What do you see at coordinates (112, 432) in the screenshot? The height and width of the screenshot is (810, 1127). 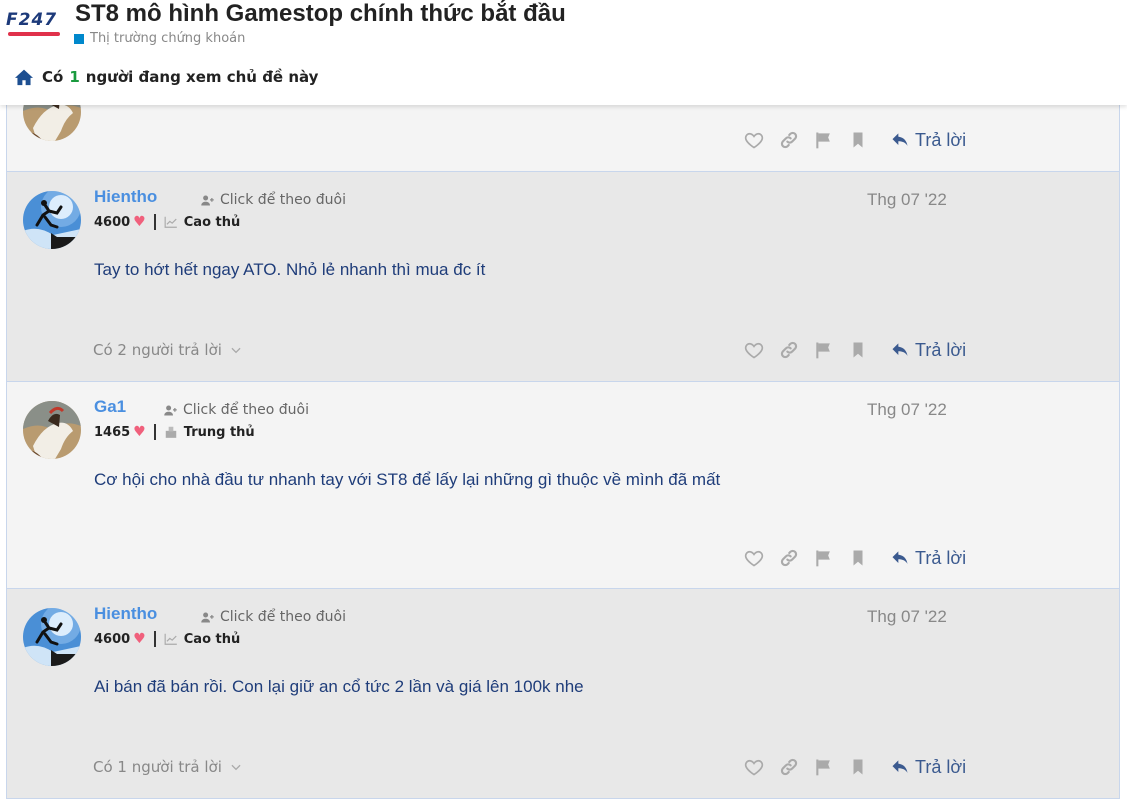 I see `score: 1465` at bounding box center [112, 432].